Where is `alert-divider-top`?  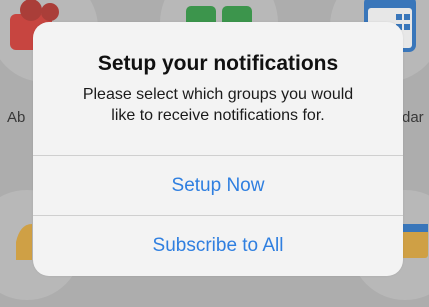
alert-divider-top is located at coordinates (218, 155).